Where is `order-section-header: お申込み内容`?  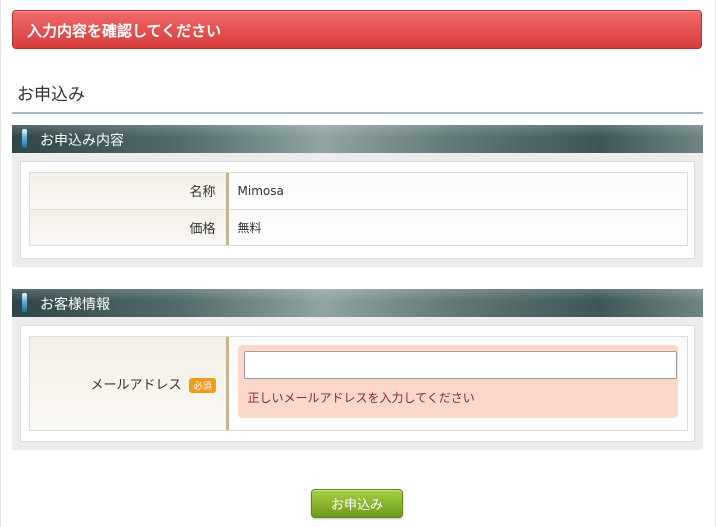
order-section-header: お申込み内容 is located at coordinates (357, 139).